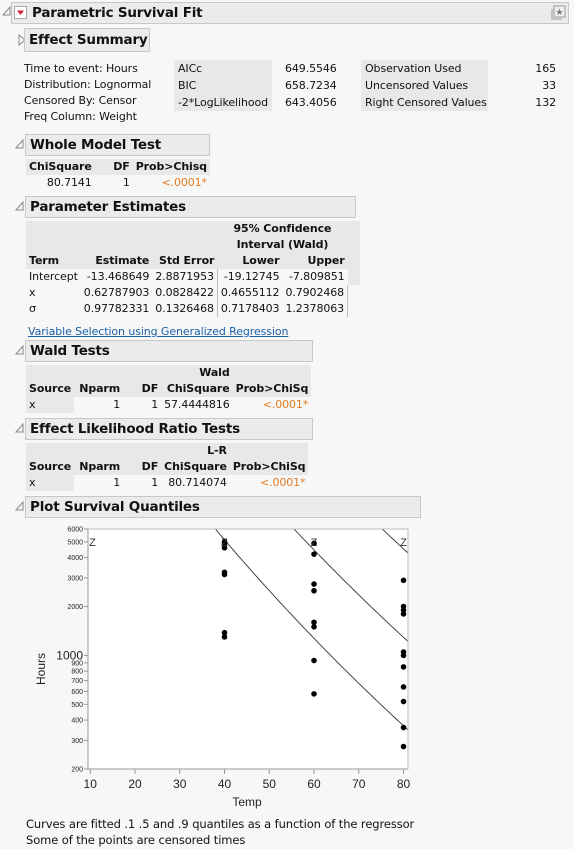  I want to click on fit-stat-value-loglik: 643.4056, so click(311, 102).